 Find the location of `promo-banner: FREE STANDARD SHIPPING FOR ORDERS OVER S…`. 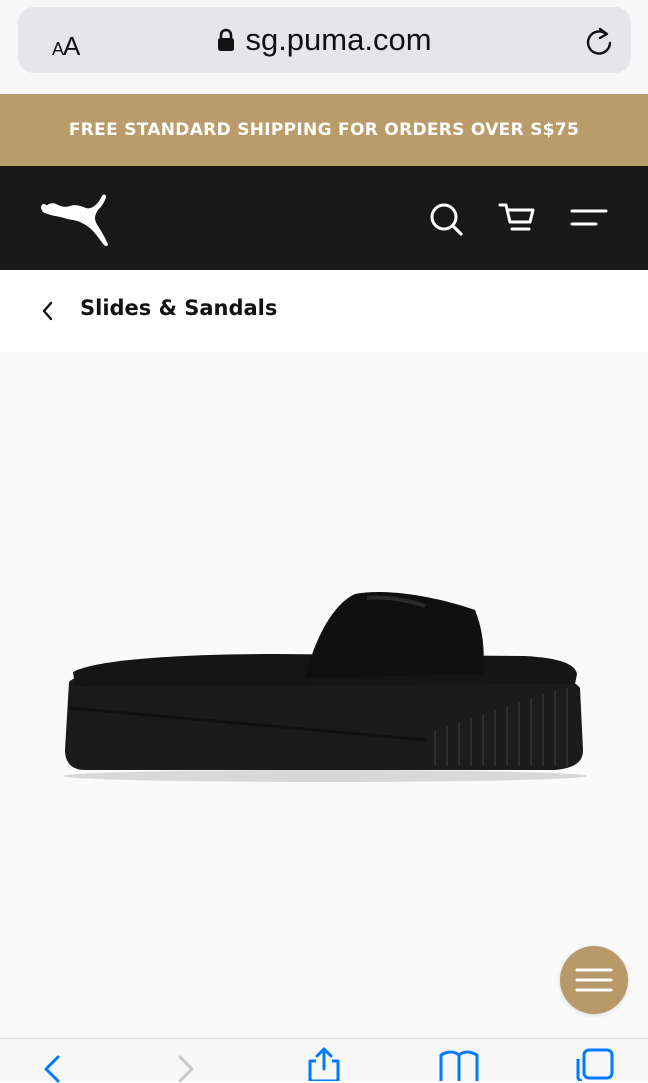

promo-banner: FREE STANDARD SHIPPING FOR ORDERS OVER S… is located at coordinates (324, 130).